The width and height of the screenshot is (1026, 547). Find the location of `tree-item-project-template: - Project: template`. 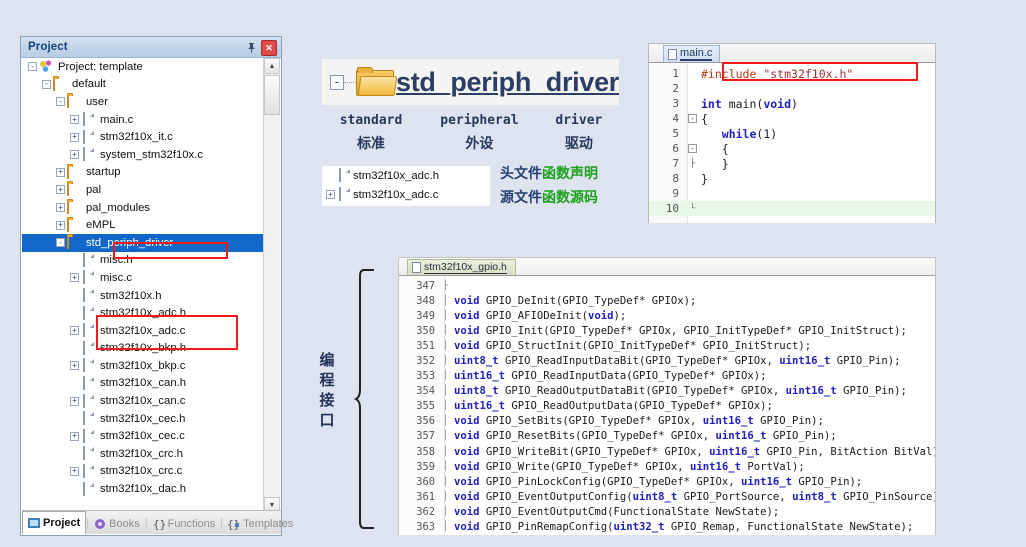

tree-item-project-template: - Project: template is located at coordinates (143, 67).